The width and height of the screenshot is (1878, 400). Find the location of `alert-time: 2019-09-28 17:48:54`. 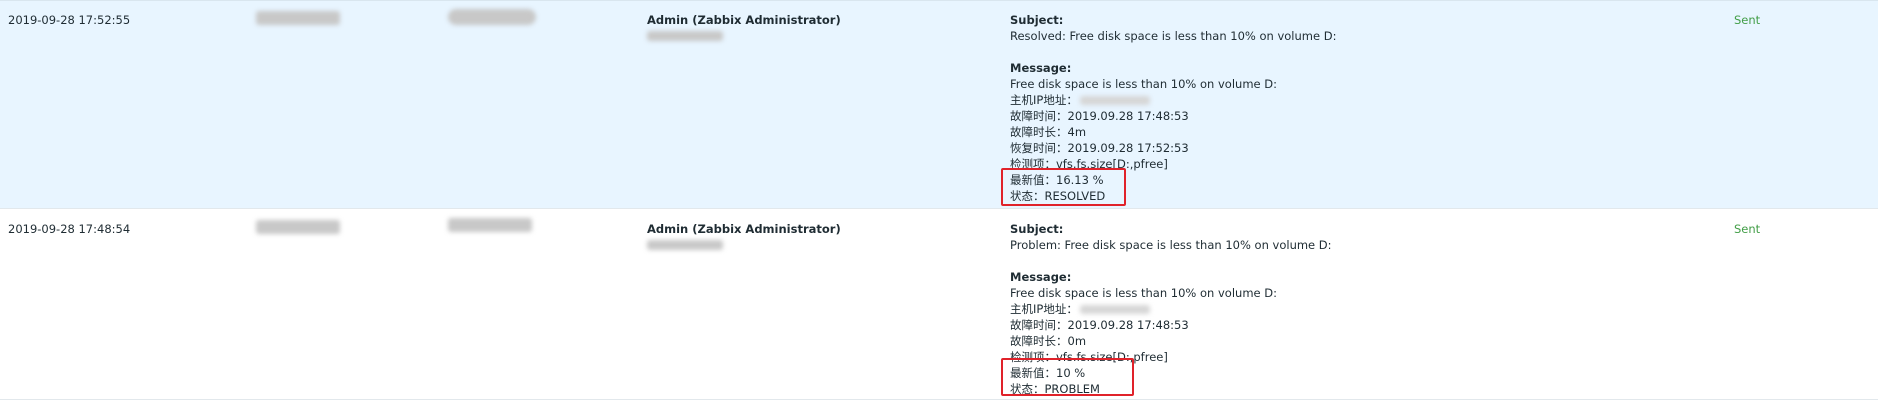

alert-time: 2019-09-28 17:48:54 is located at coordinates (69, 229).